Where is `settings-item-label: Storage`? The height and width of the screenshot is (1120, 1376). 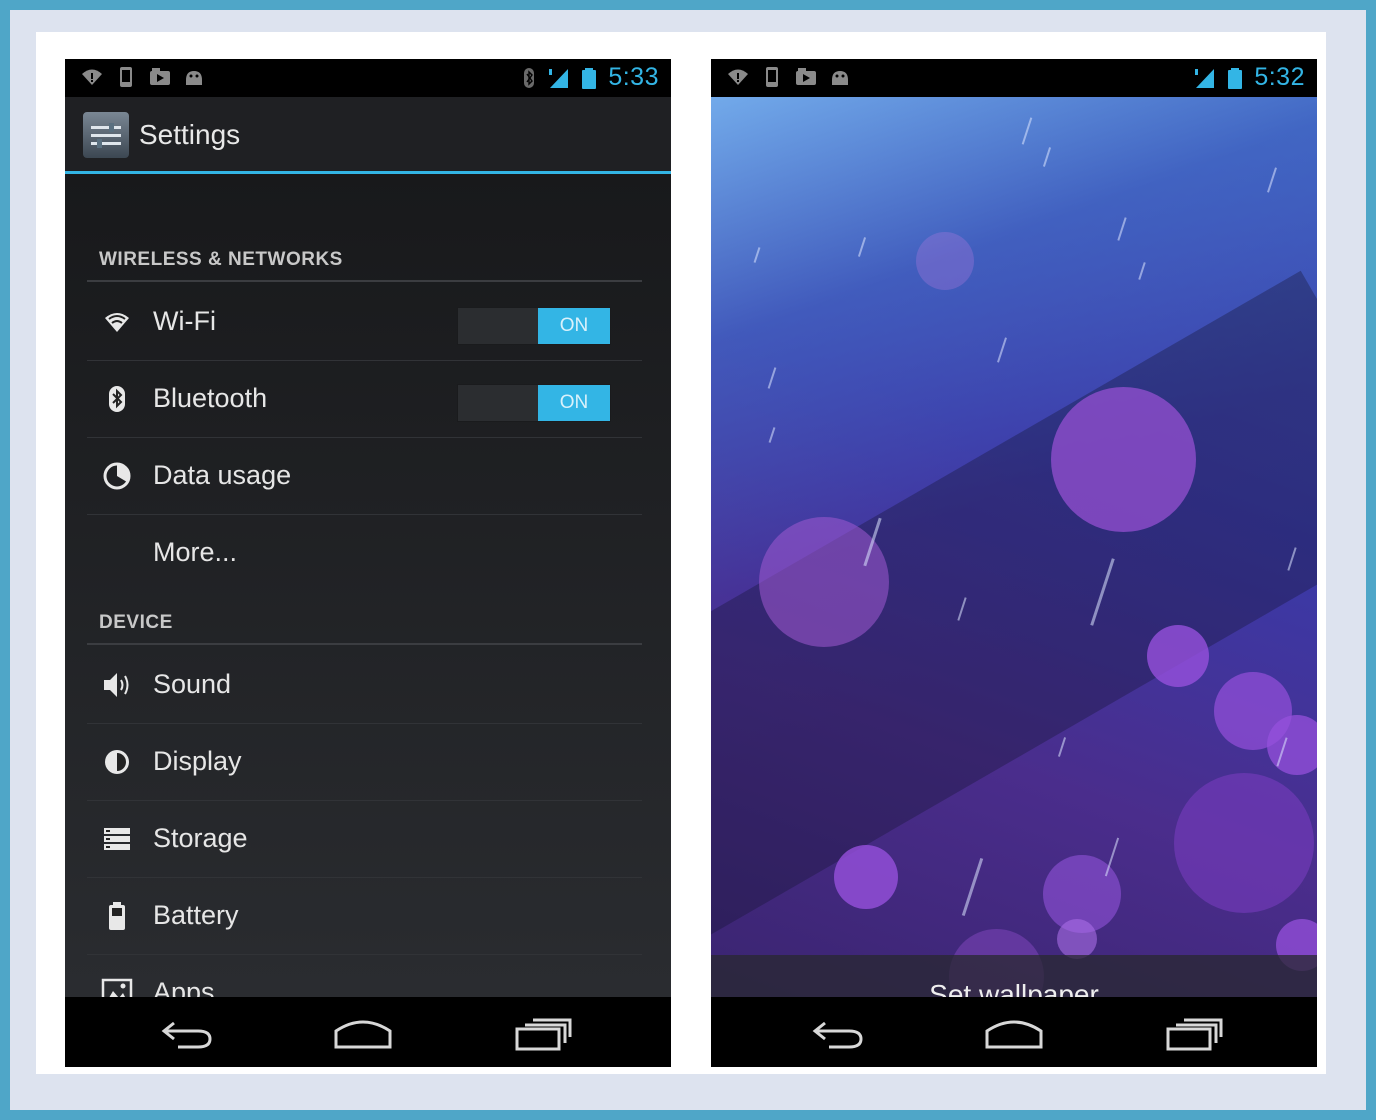 settings-item-label: Storage is located at coordinates (200, 838).